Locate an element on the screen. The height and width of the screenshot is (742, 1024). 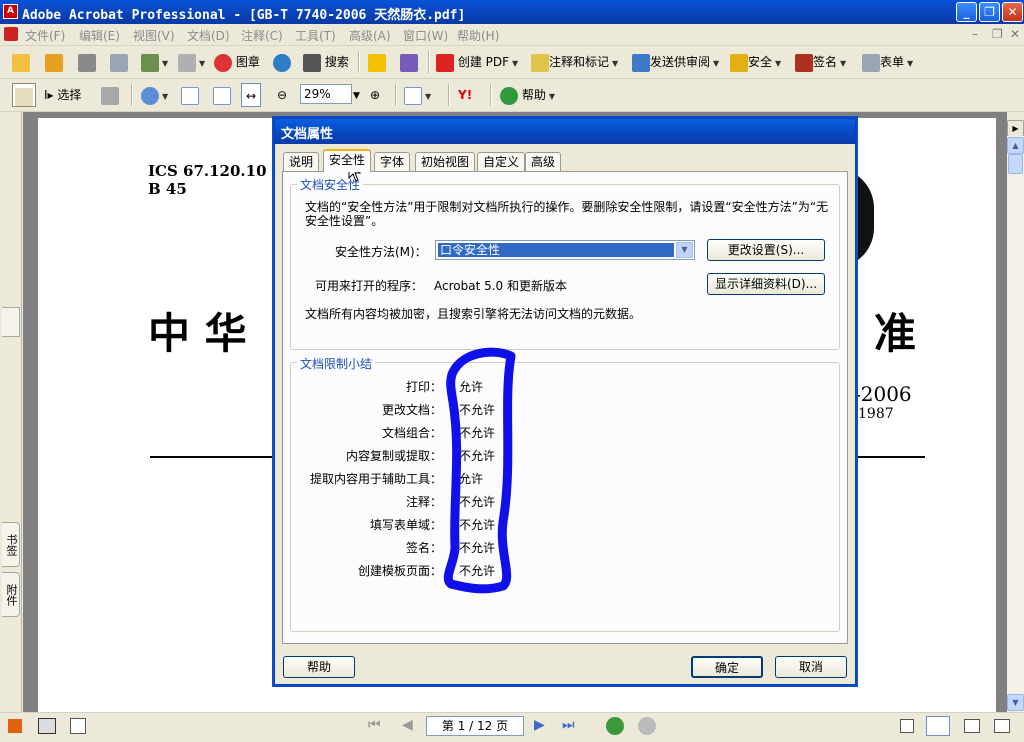
layout-pane-icon is located at coordinates (78, 726).